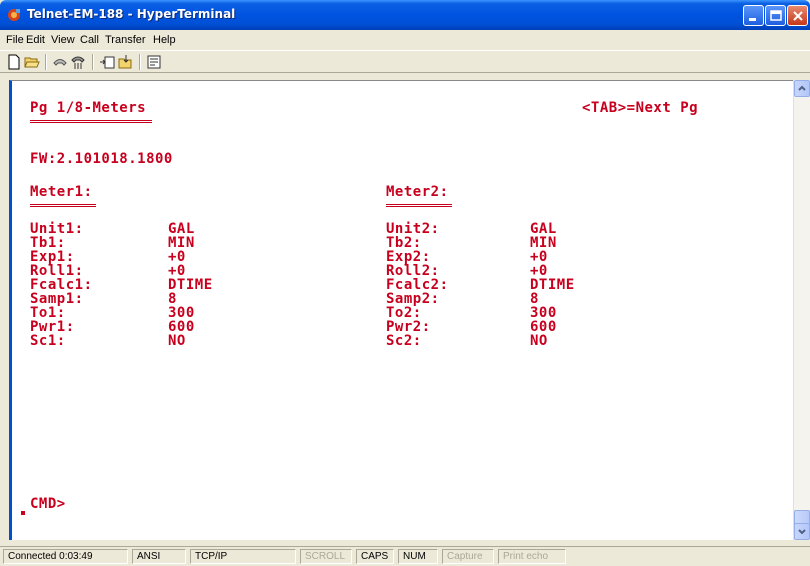  Describe the element at coordinates (89, 40) in the screenshot. I see `menu-call: Call` at that location.